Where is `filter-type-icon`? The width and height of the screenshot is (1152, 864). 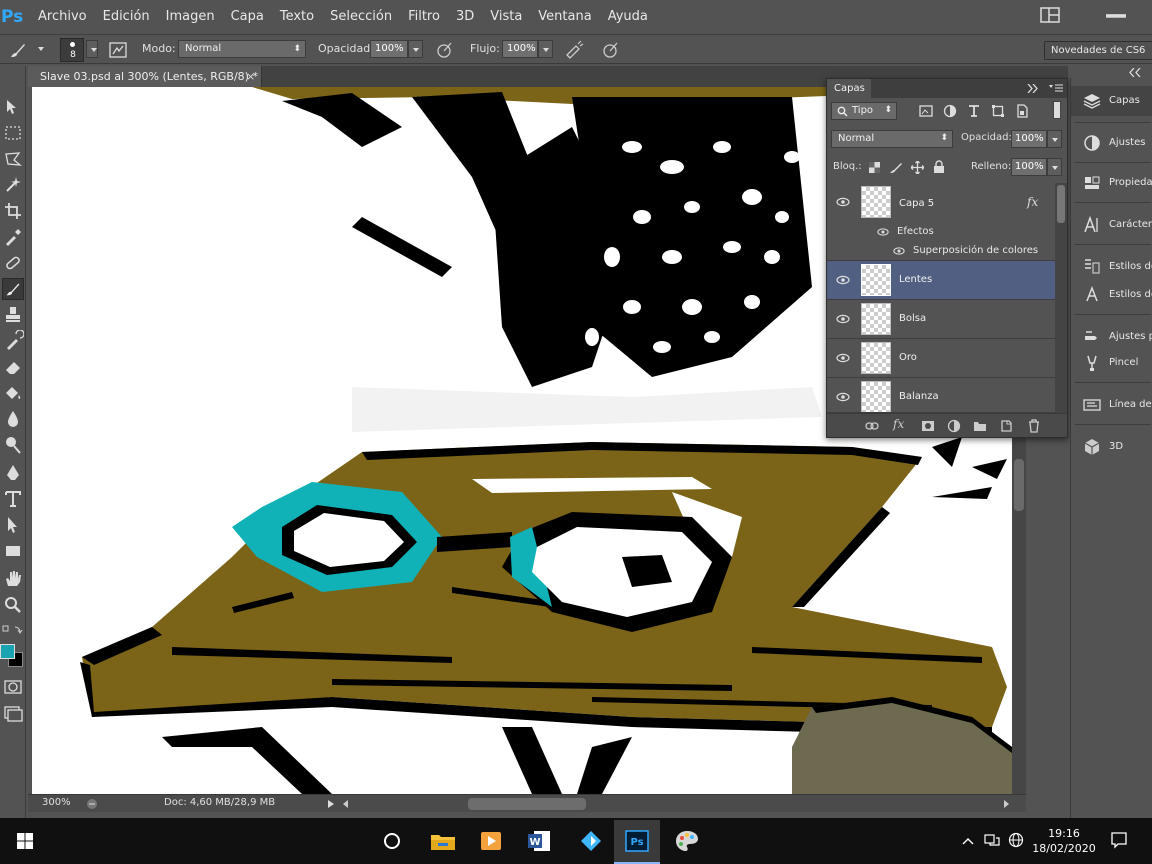
filter-type-icon is located at coordinates (974, 111).